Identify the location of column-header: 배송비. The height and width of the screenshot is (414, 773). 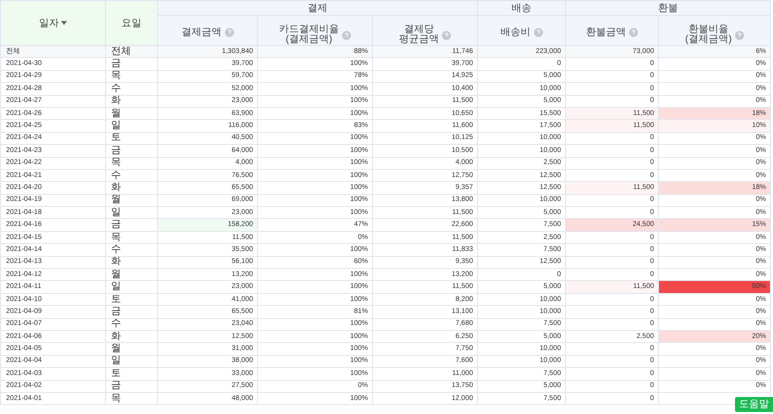
(515, 33).